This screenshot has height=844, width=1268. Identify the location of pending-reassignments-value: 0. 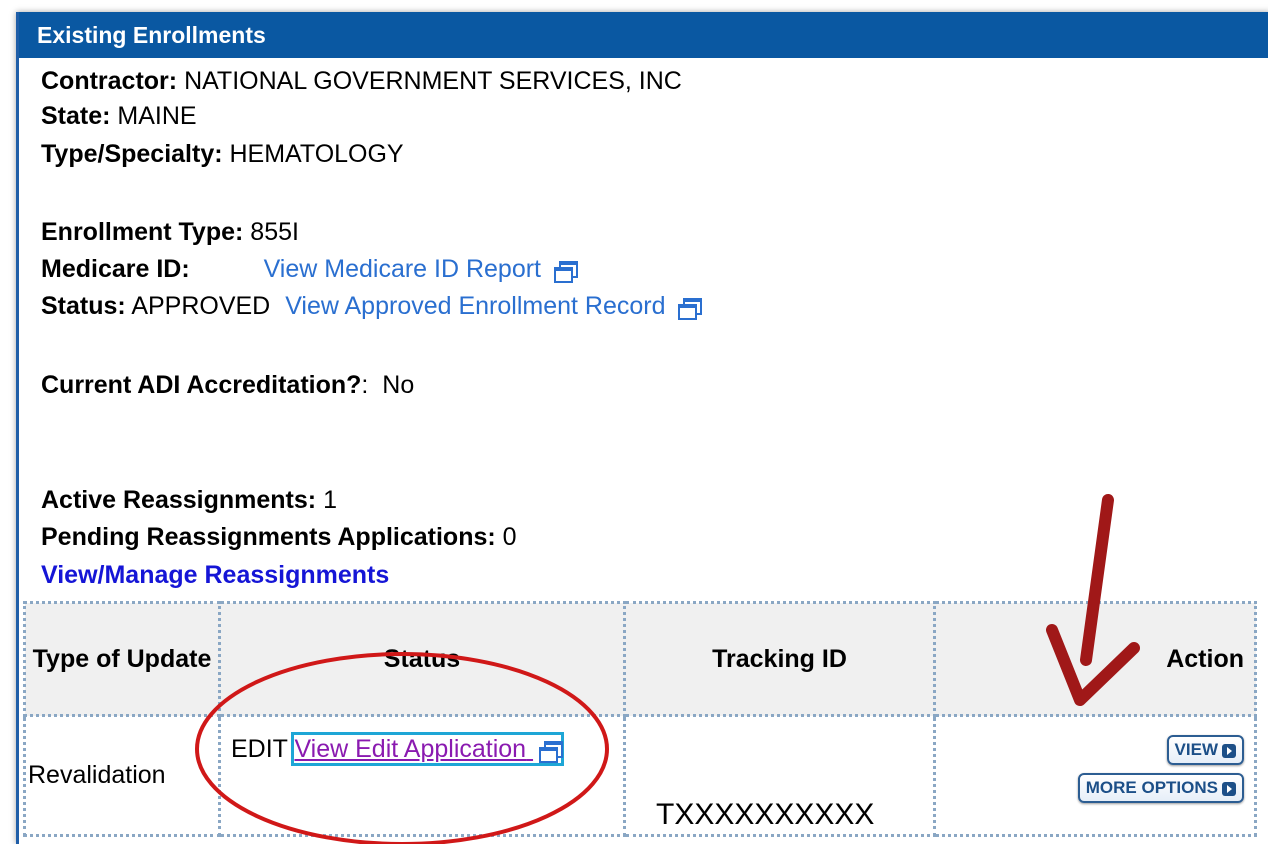
(509, 537).